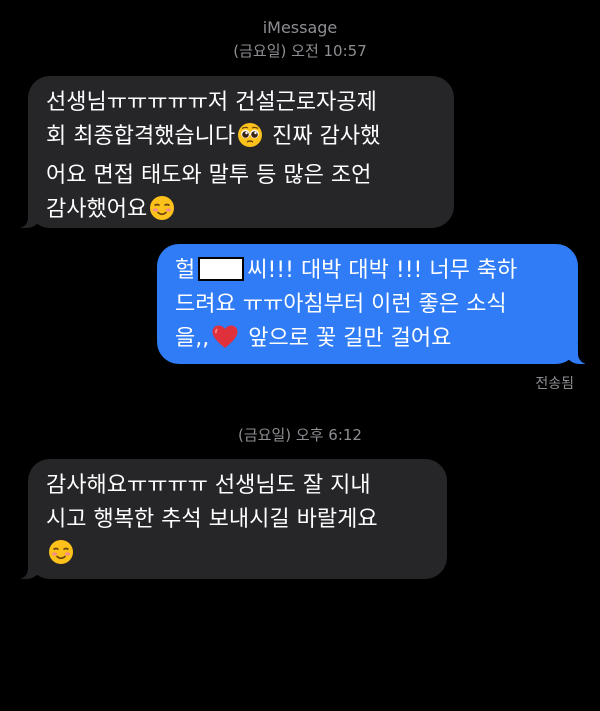 The image size is (600, 711). I want to click on message-line: 회 최종합격했습니다 진짜 감사했, so click(242, 139).